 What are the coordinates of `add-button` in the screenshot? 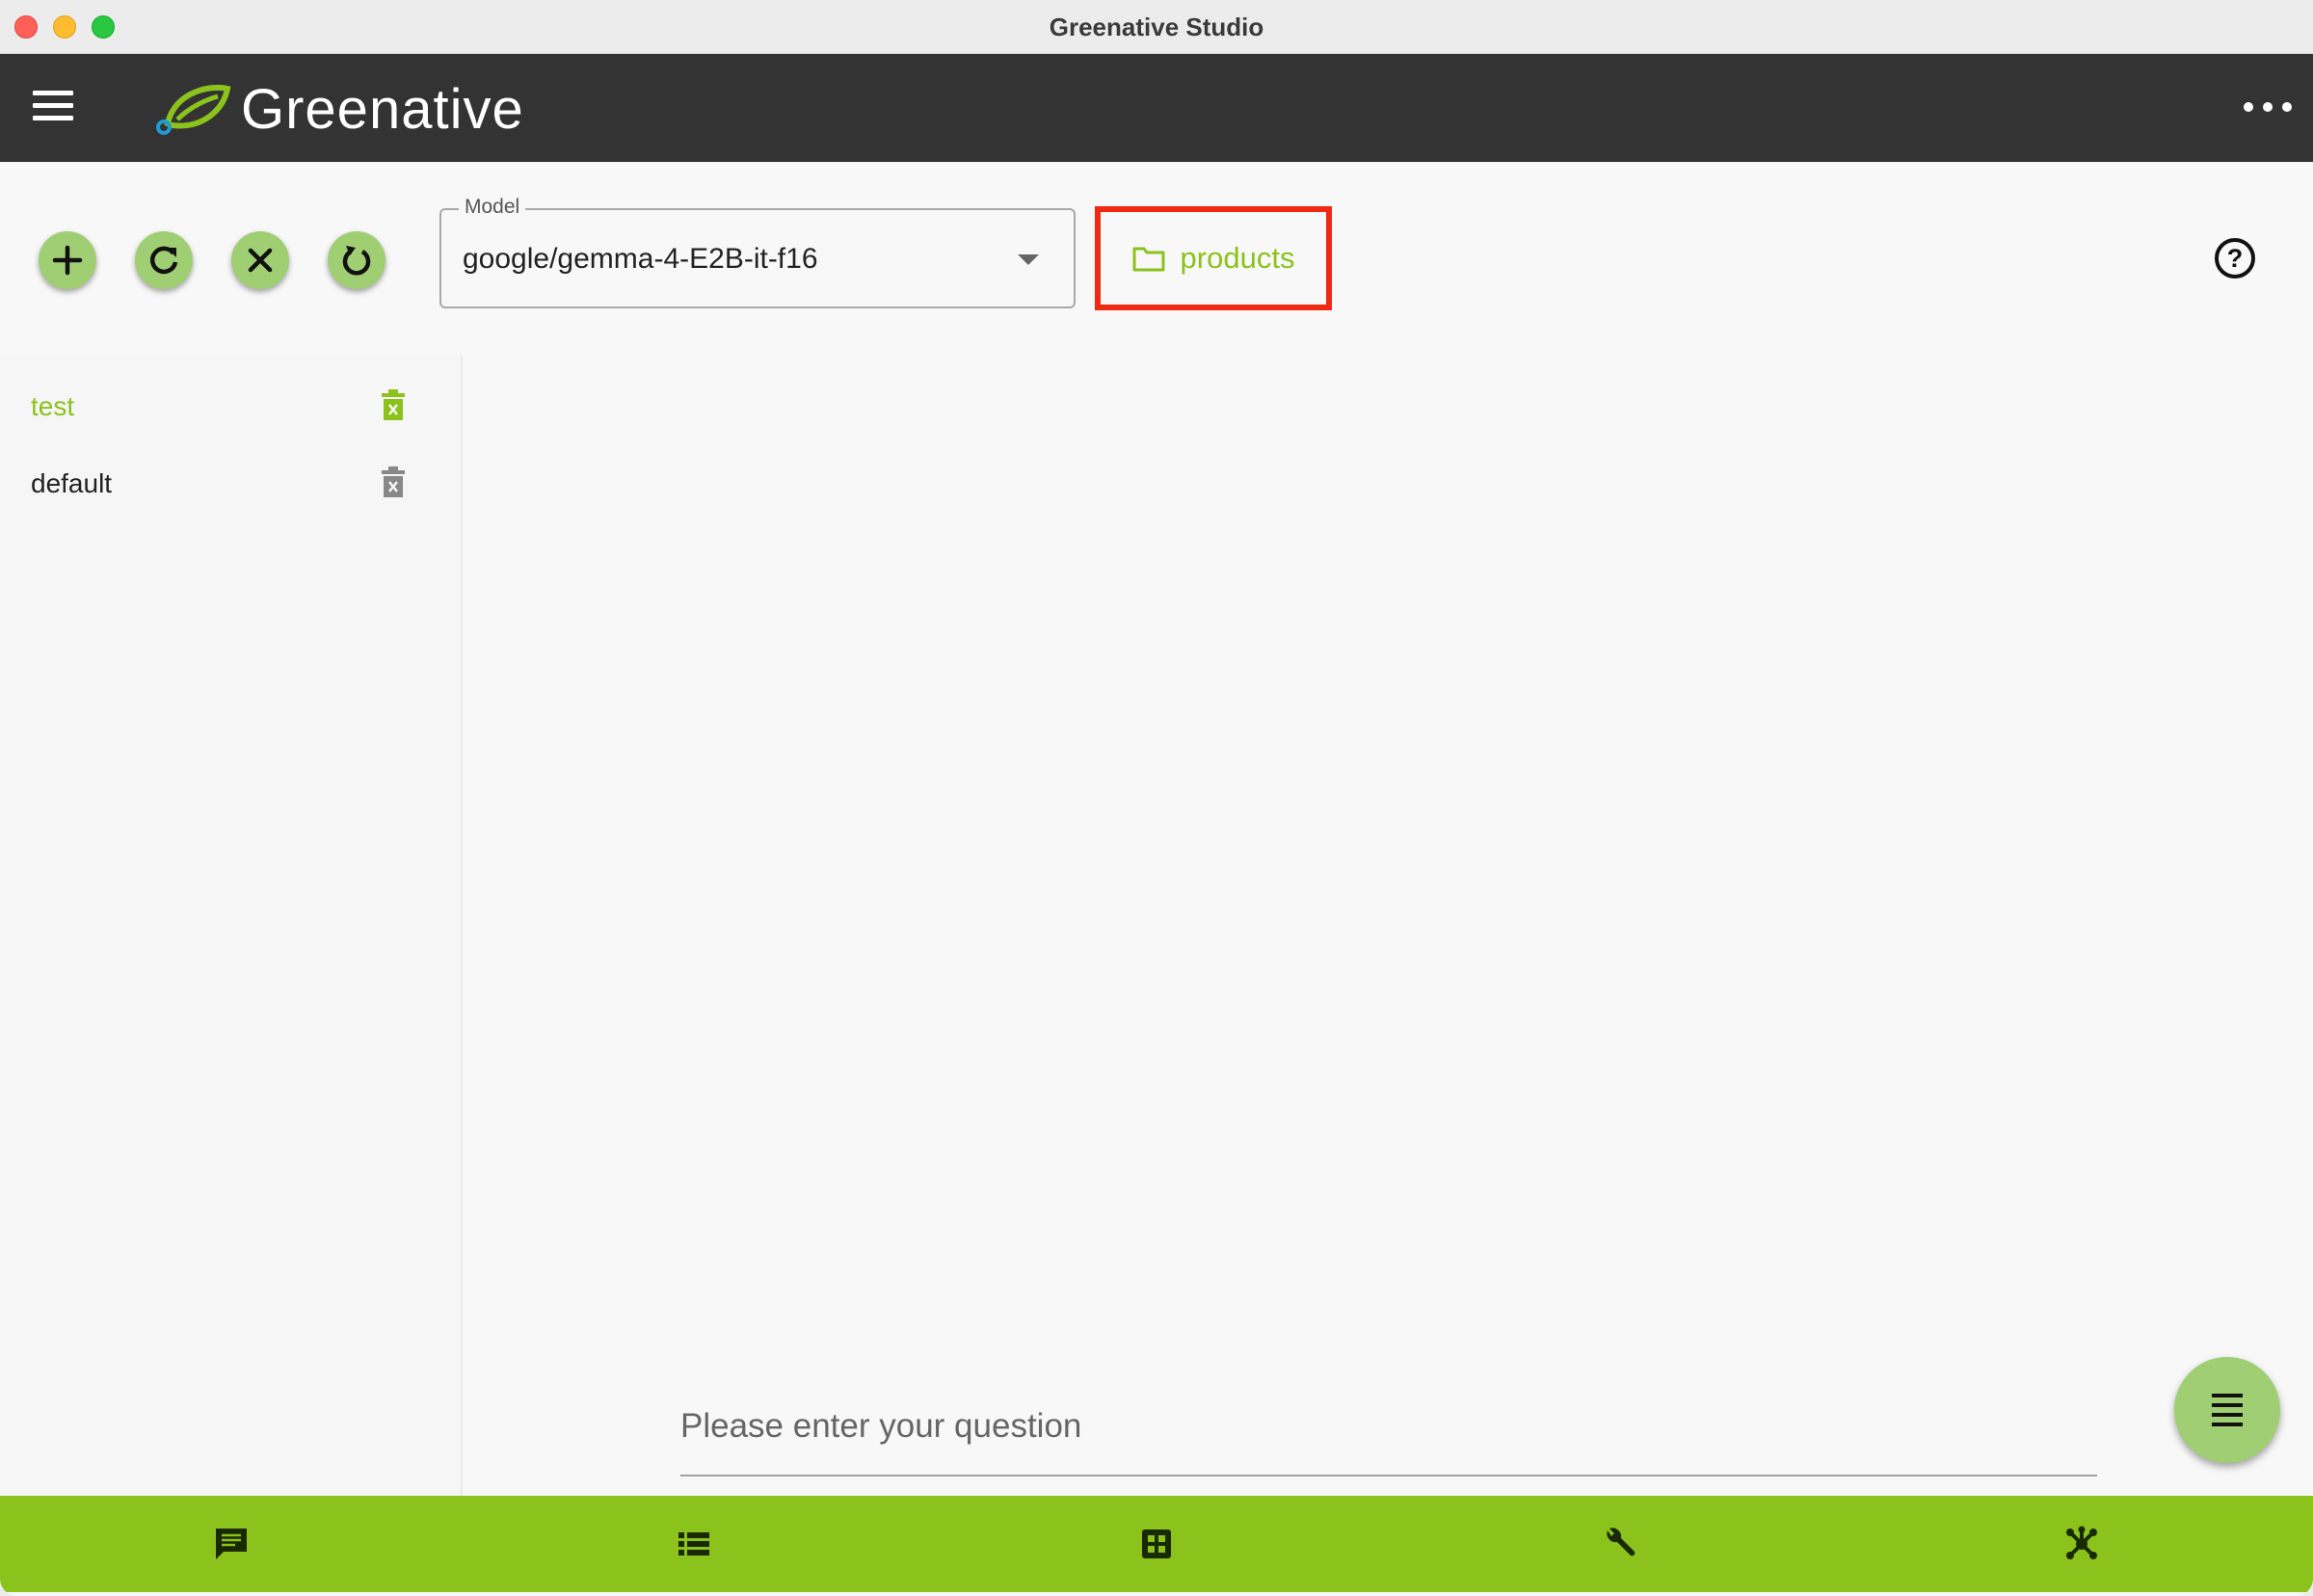 It's located at (67, 260).